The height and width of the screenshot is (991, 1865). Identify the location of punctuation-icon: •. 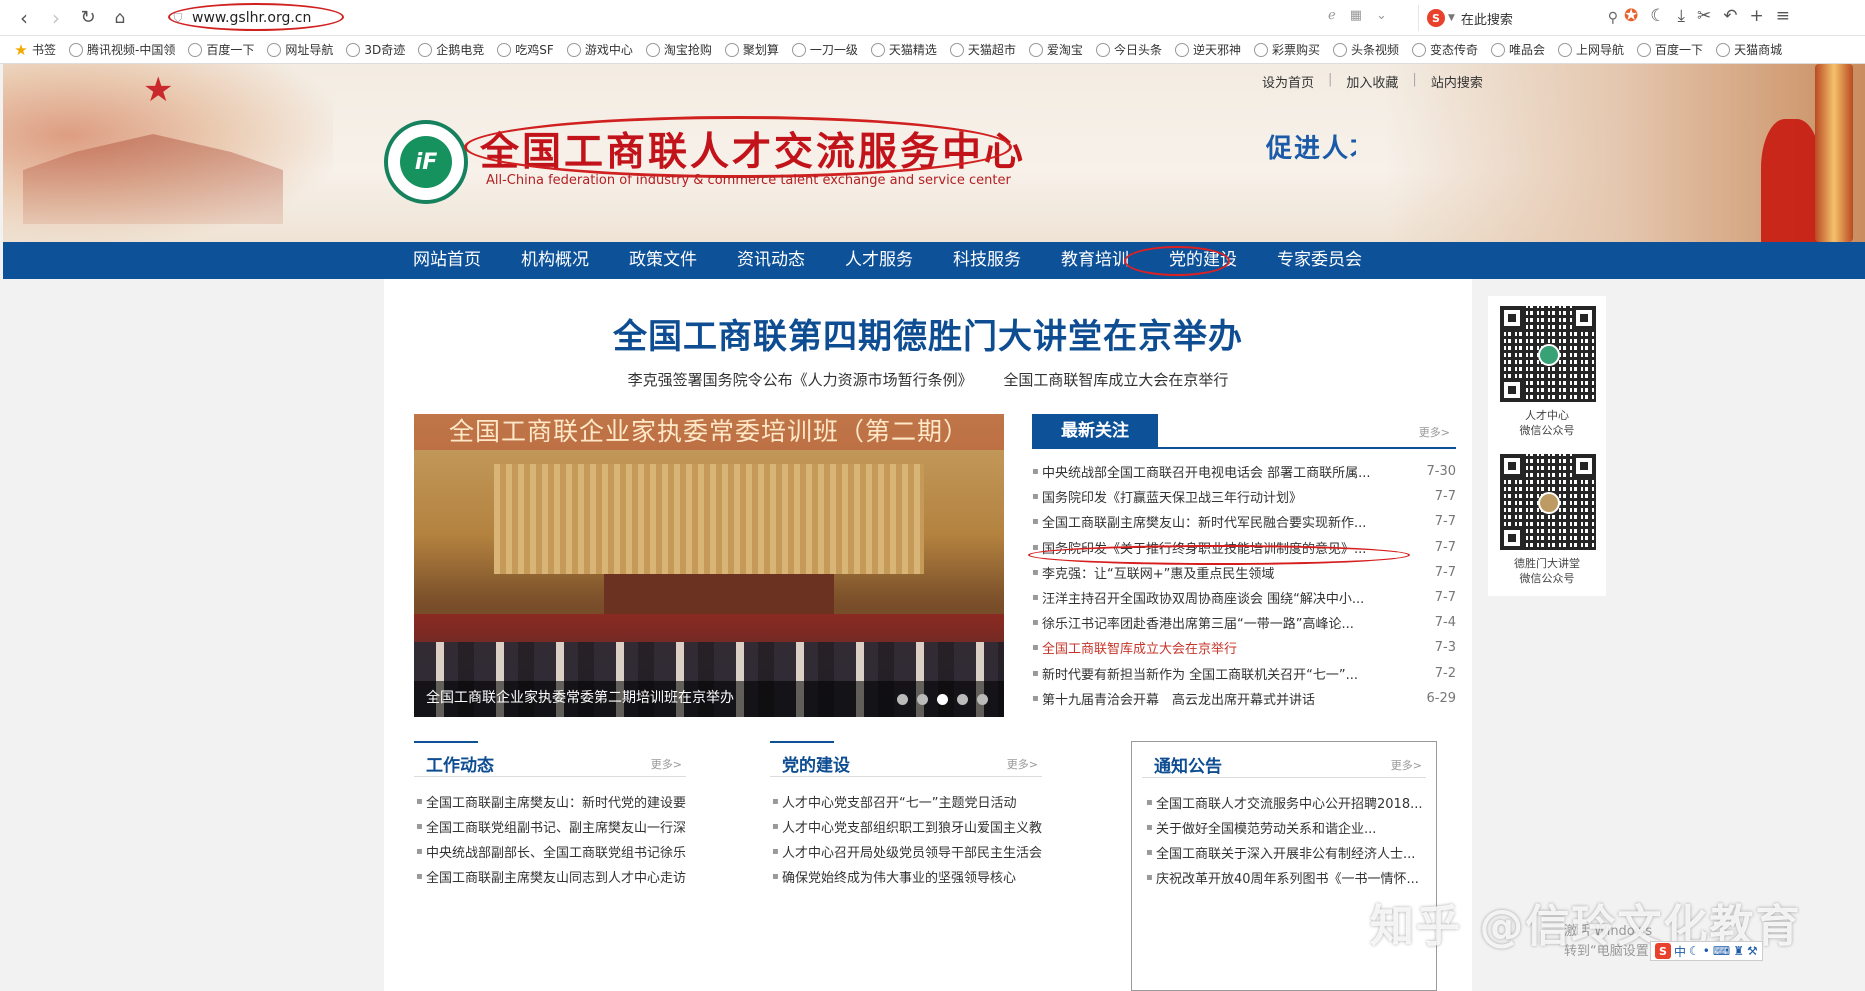
(1706, 951).